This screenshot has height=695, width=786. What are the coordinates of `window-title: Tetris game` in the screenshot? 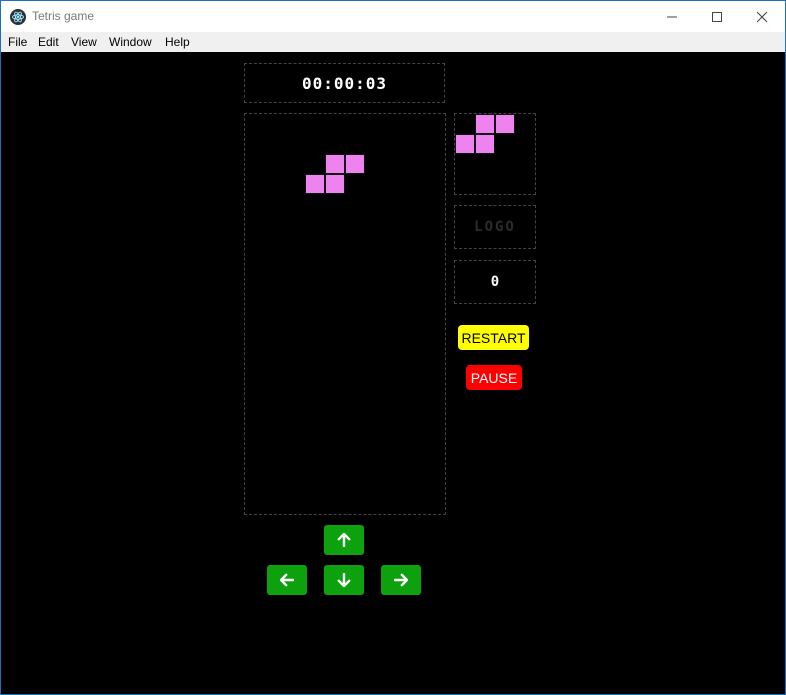 It's located at (63, 16).